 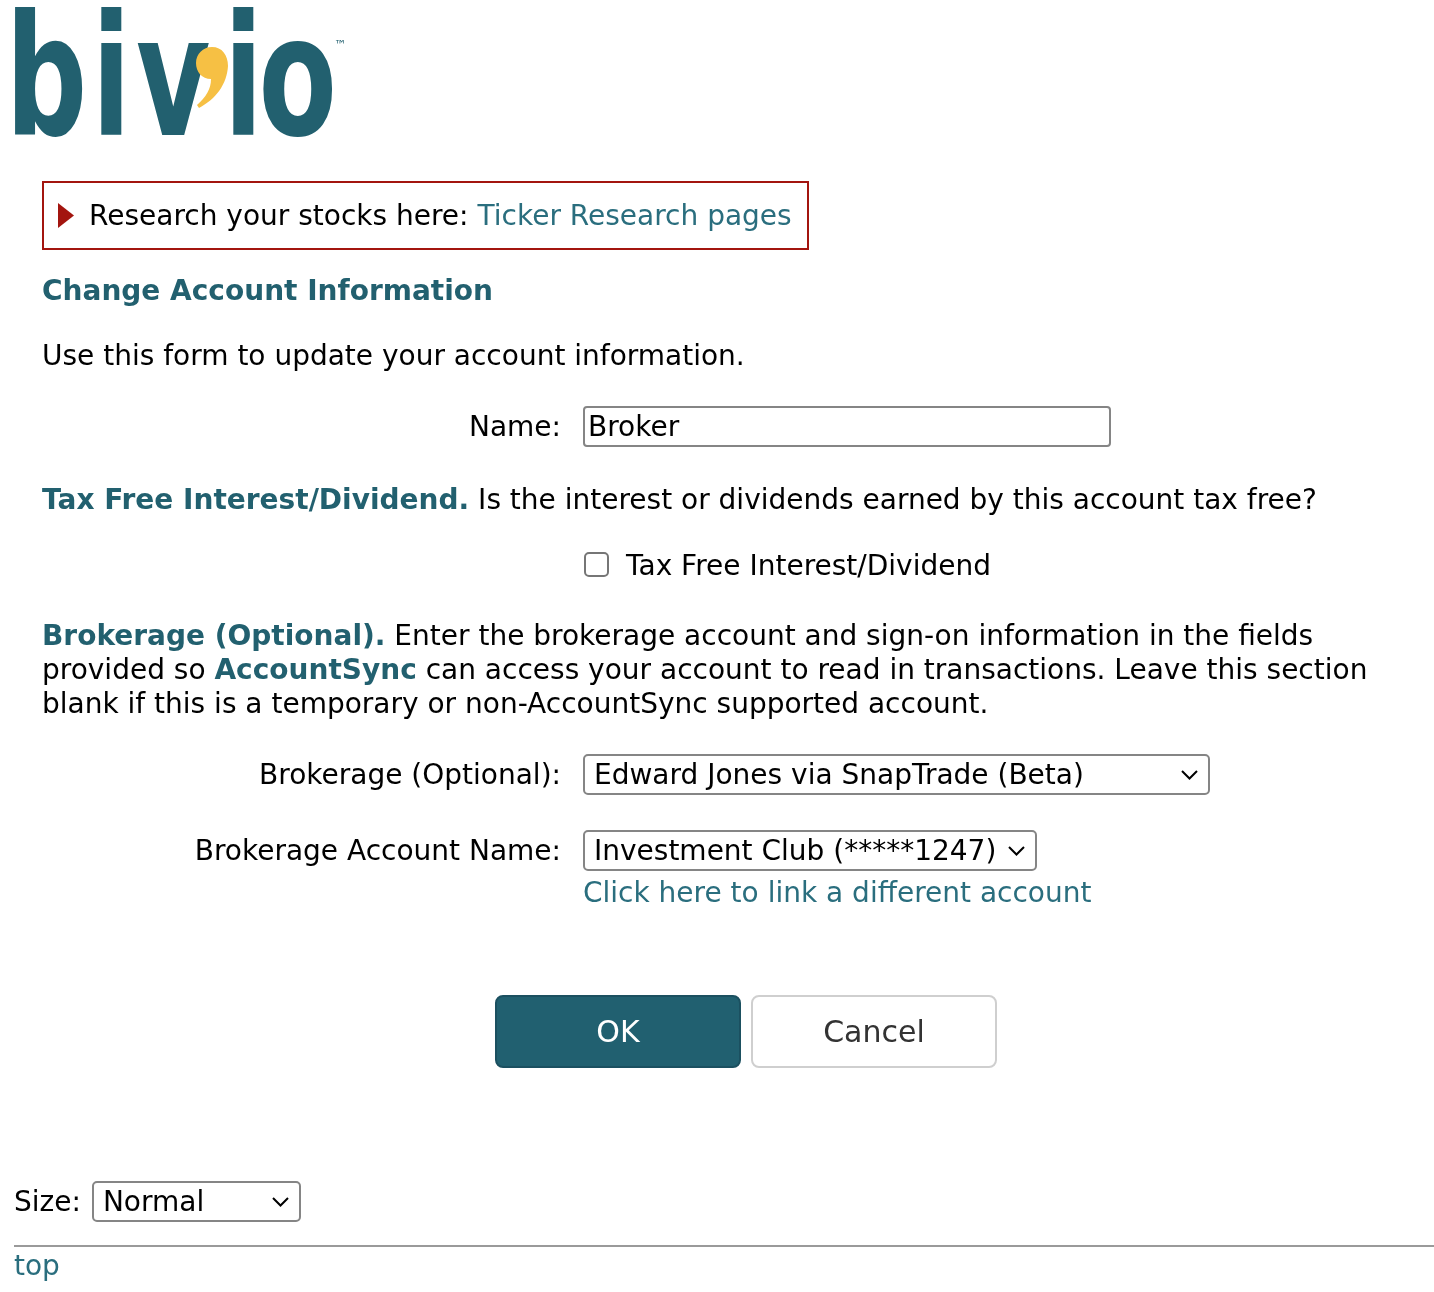 What do you see at coordinates (808, 566) in the screenshot?
I see `checkbox-label: Tax Free Interest/Dividend` at bounding box center [808, 566].